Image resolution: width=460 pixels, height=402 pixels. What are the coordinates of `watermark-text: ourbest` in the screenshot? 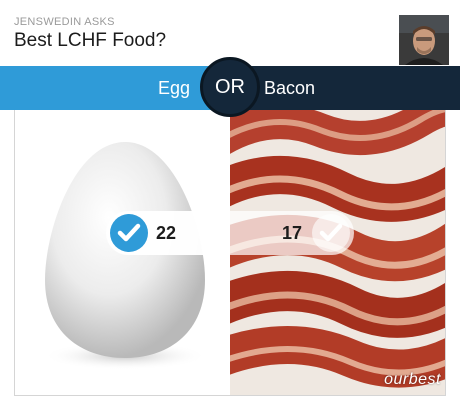 It's located at (412, 379).